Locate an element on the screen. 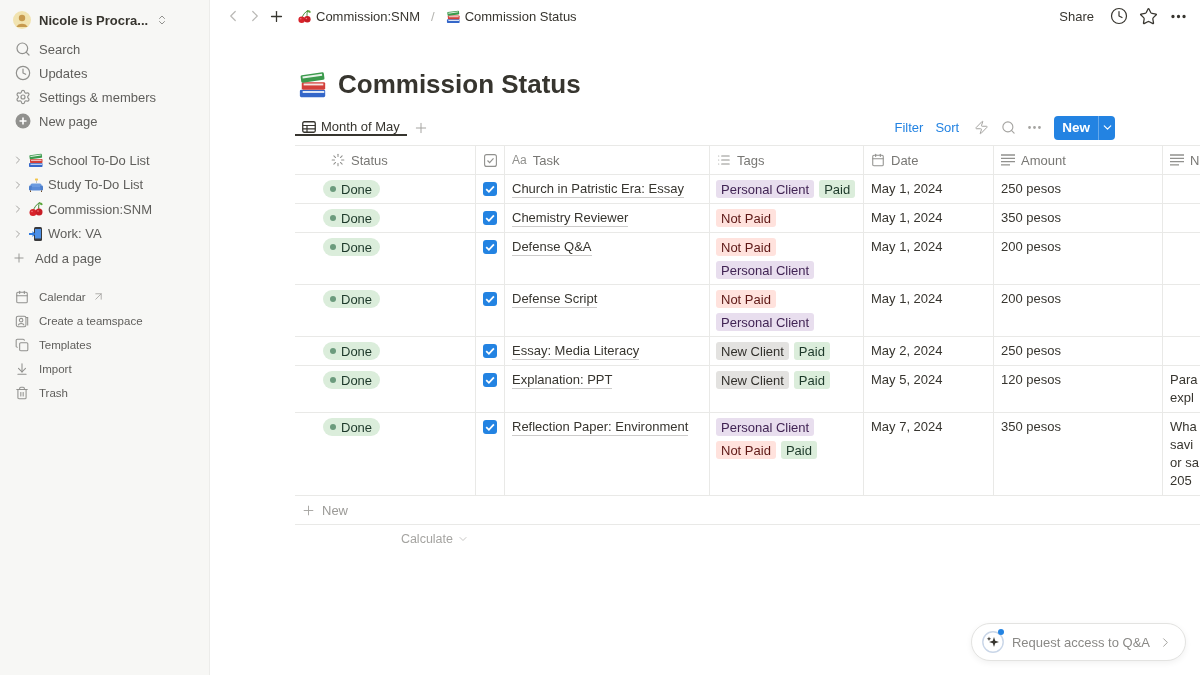 This screenshot has height=675, width=1200. column-header: Status is located at coordinates (385, 160).